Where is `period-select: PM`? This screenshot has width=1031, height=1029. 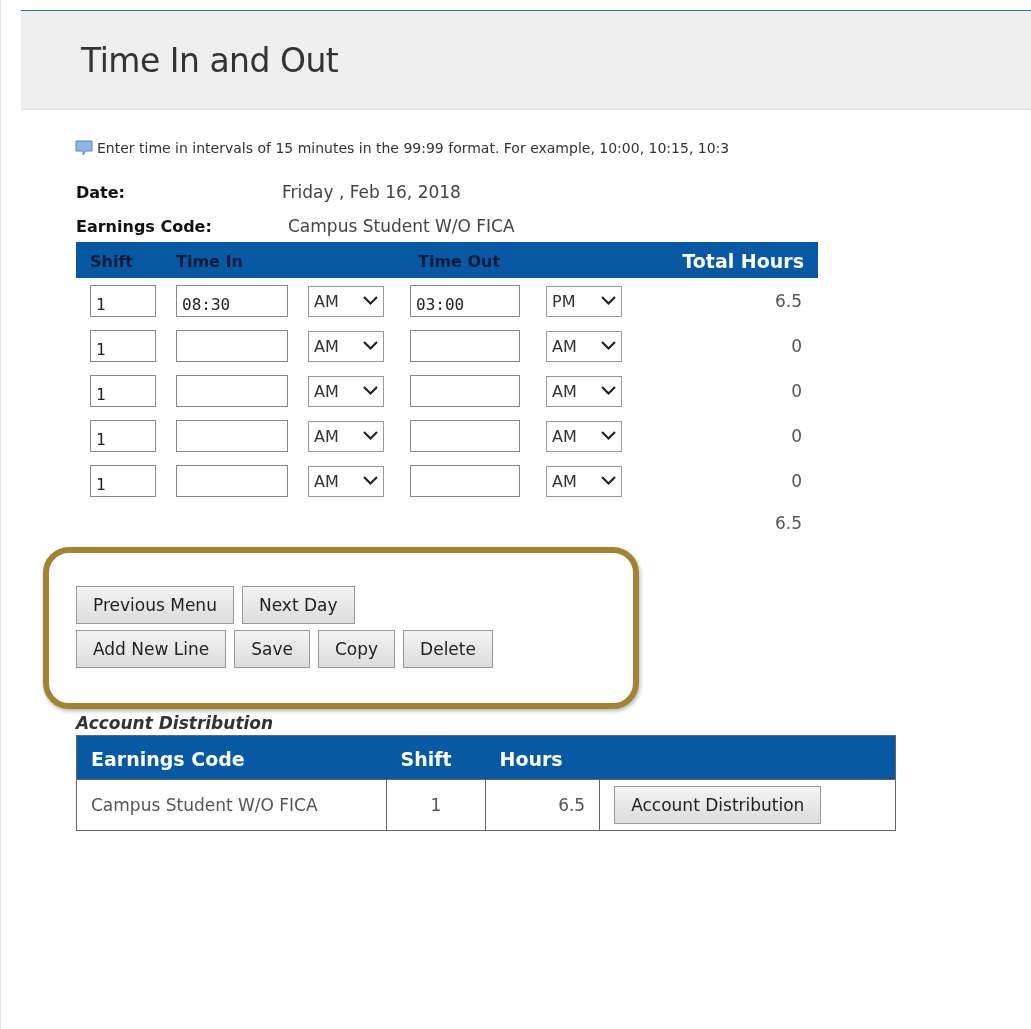
period-select: PM is located at coordinates (584, 301).